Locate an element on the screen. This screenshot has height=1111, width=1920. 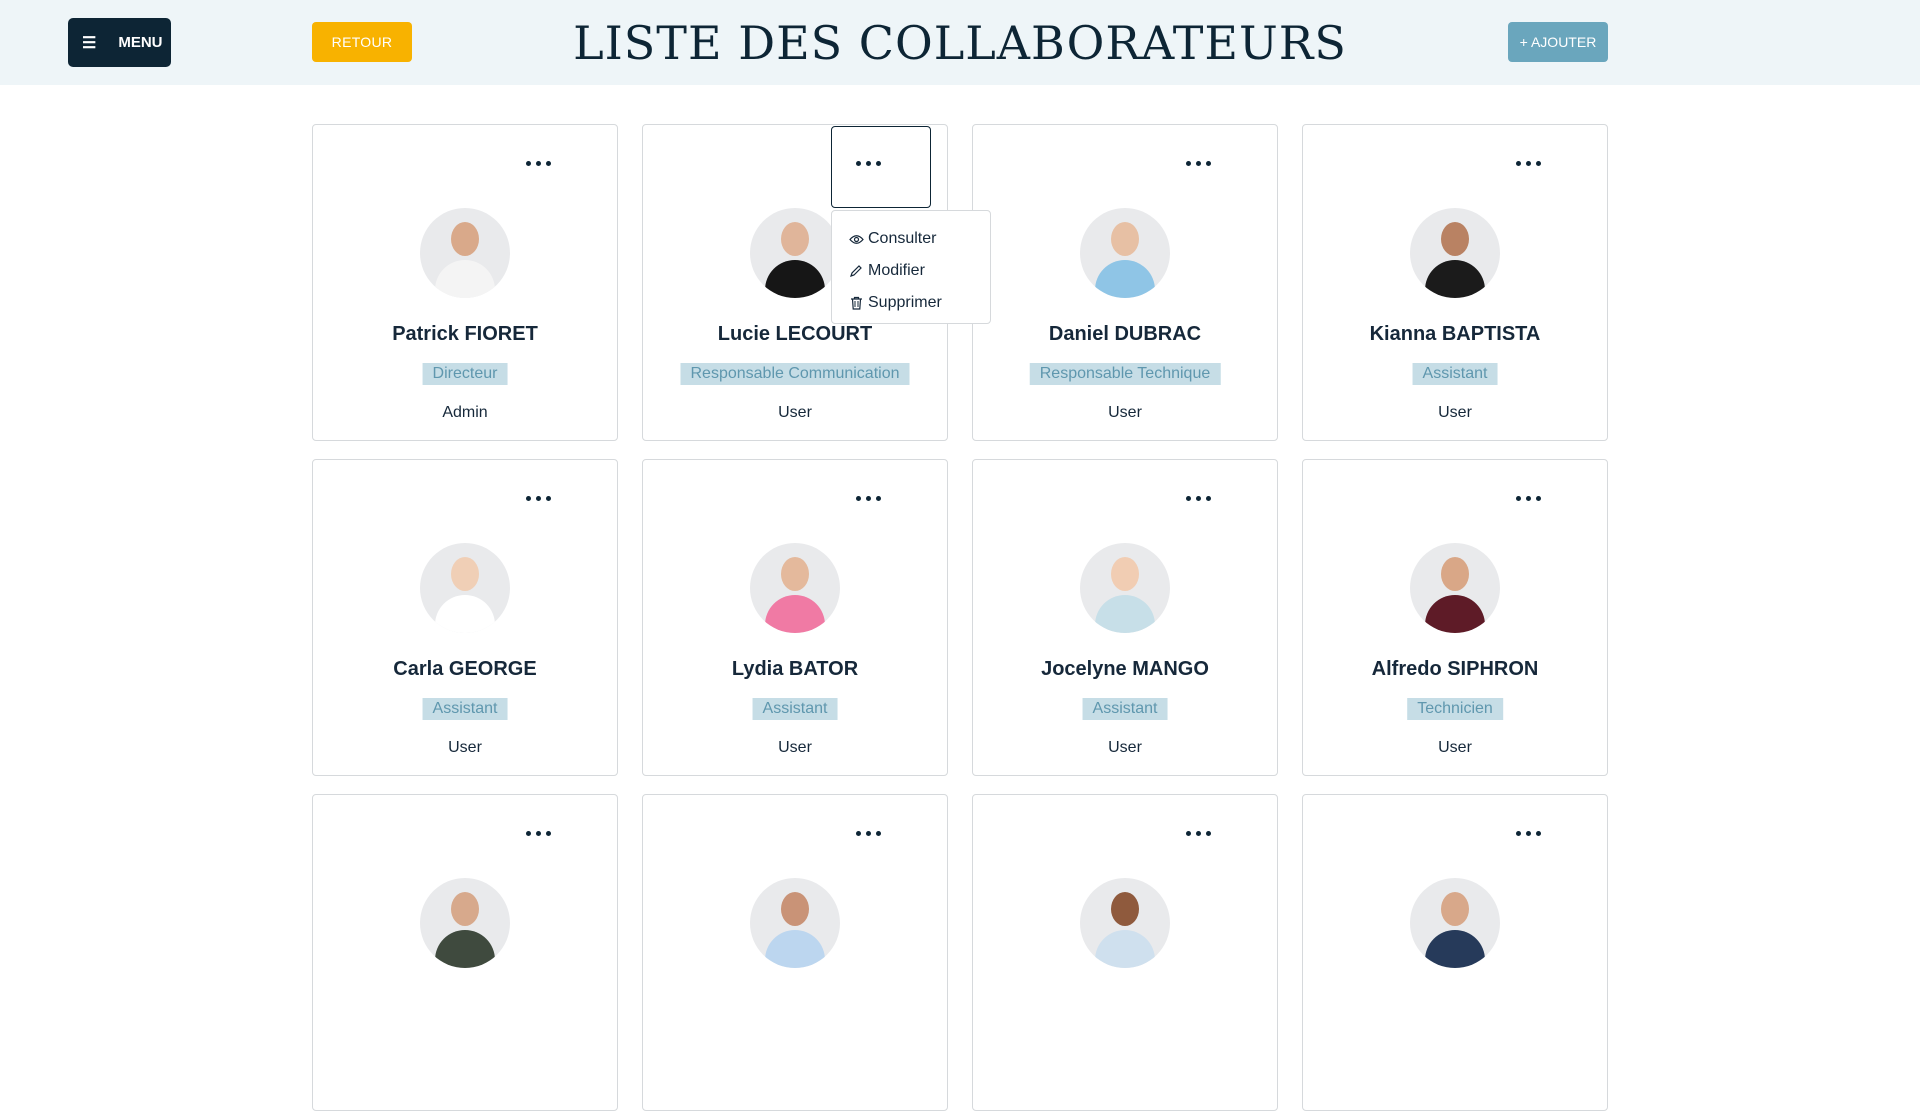
collaborator-card: Lydia BATOR Assistant User is located at coordinates (795, 617).